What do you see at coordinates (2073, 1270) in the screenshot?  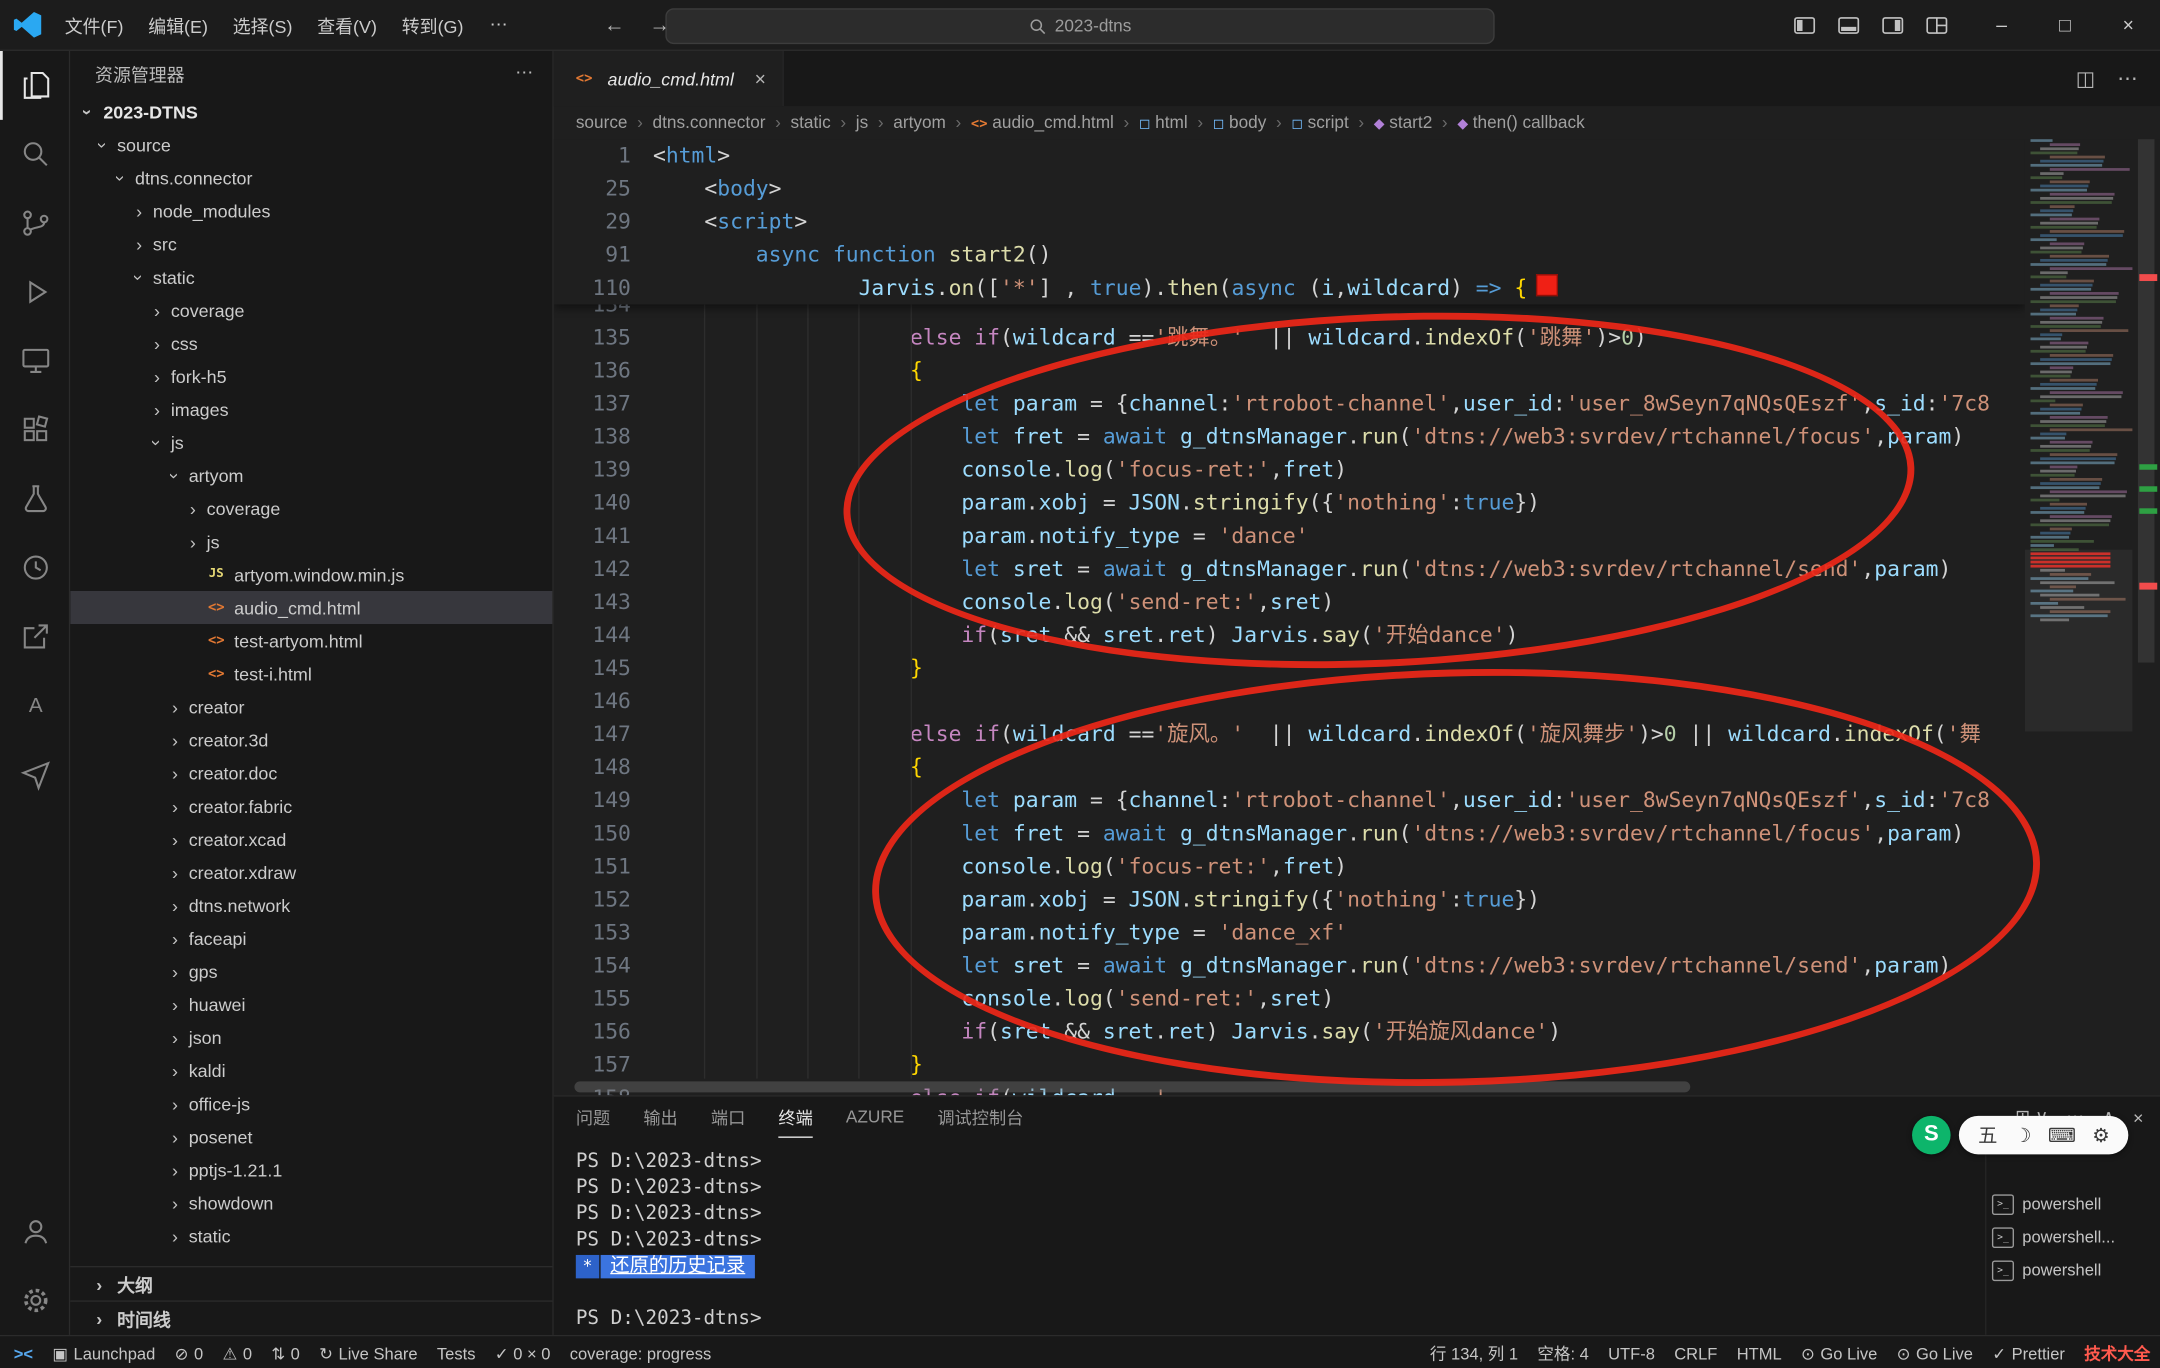 I see `terminal-instance: >_ powershell` at bounding box center [2073, 1270].